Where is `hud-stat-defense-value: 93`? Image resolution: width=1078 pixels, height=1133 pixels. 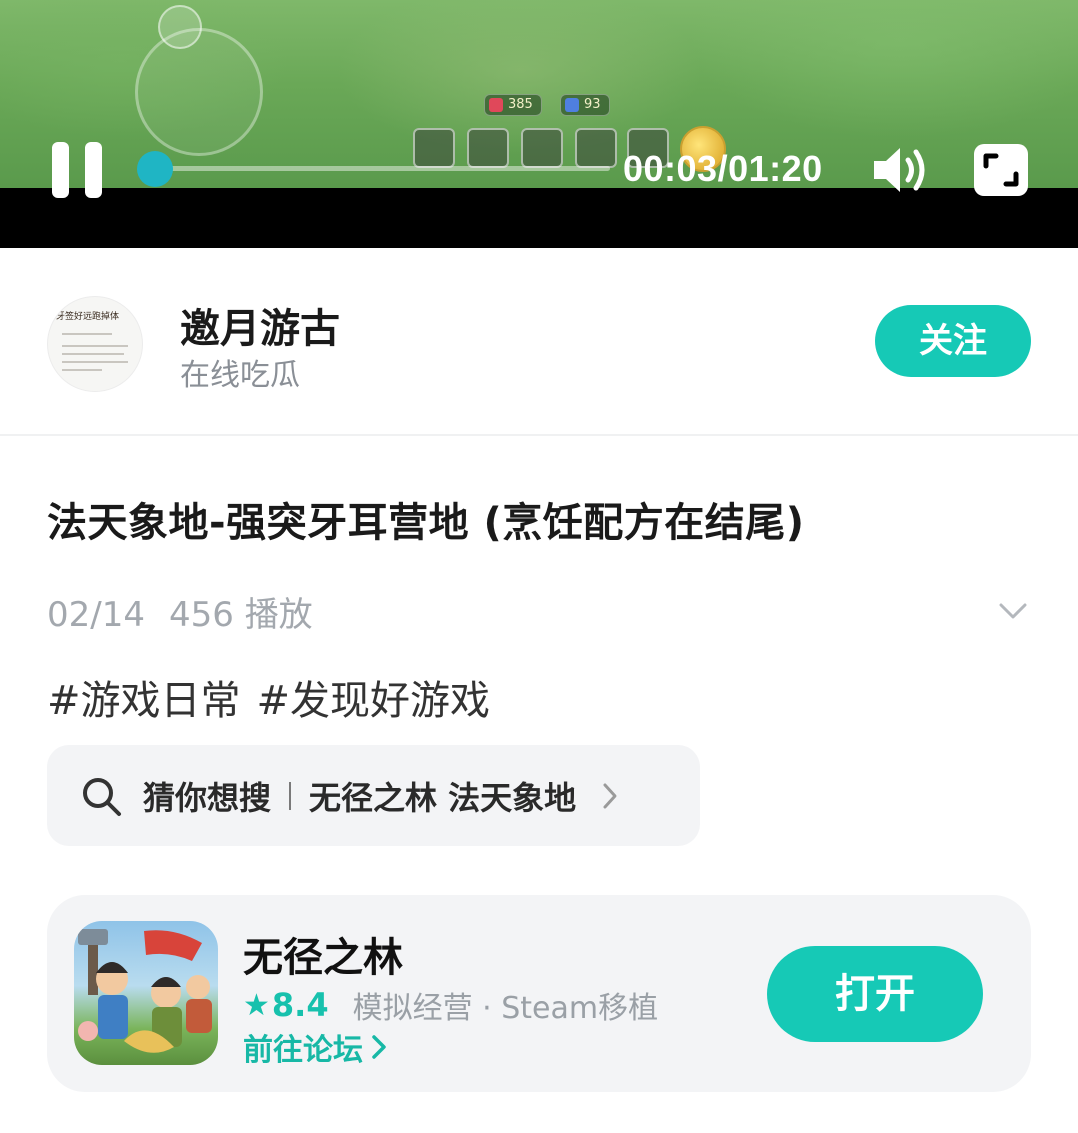
hud-stat-defense-value: 93 is located at coordinates (592, 104).